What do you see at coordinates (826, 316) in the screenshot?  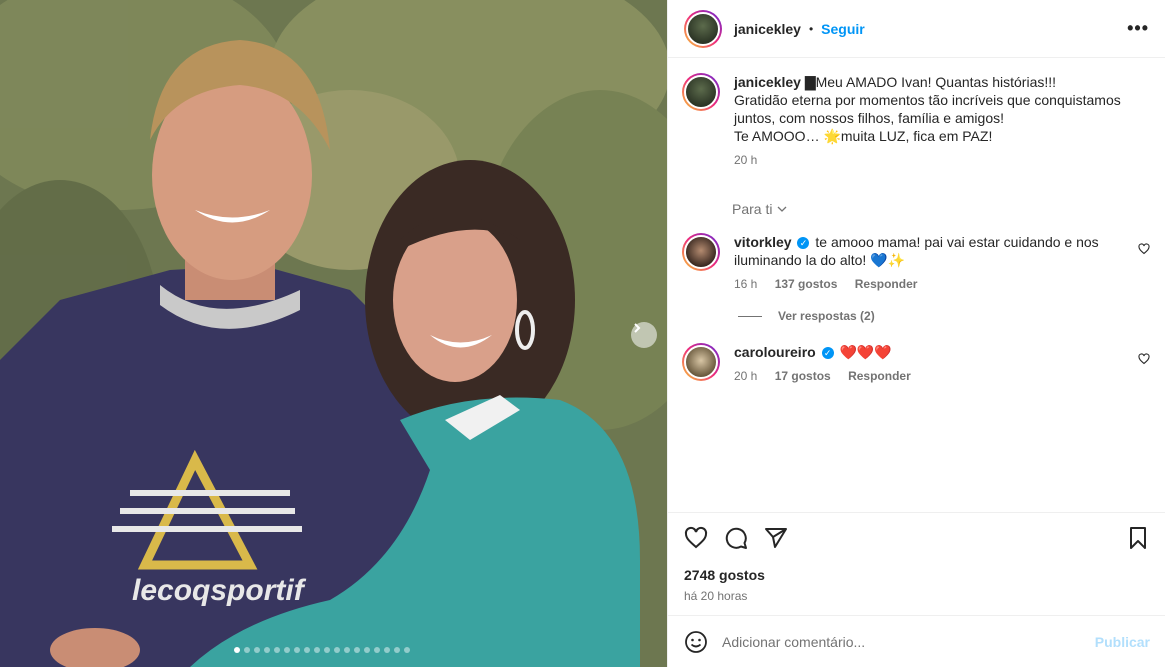 I see `view-replies-label: Ver respostas (2)` at bounding box center [826, 316].